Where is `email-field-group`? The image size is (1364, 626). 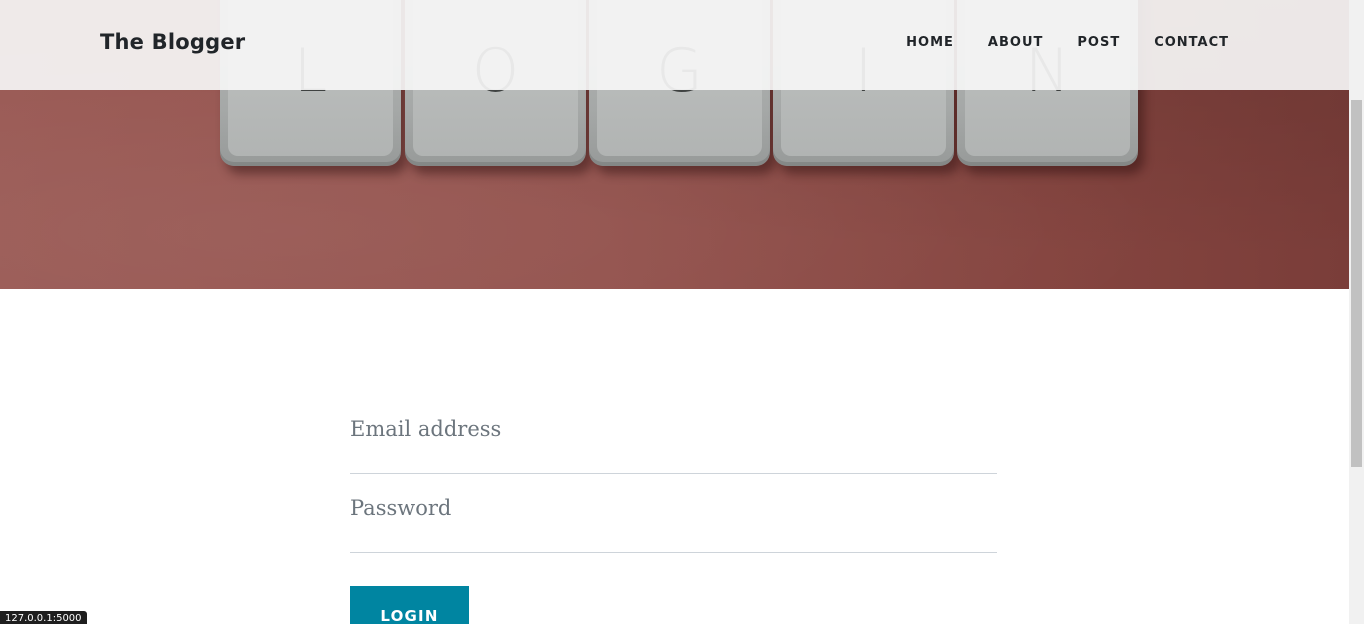 email-field-group is located at coordinates (673, 437).